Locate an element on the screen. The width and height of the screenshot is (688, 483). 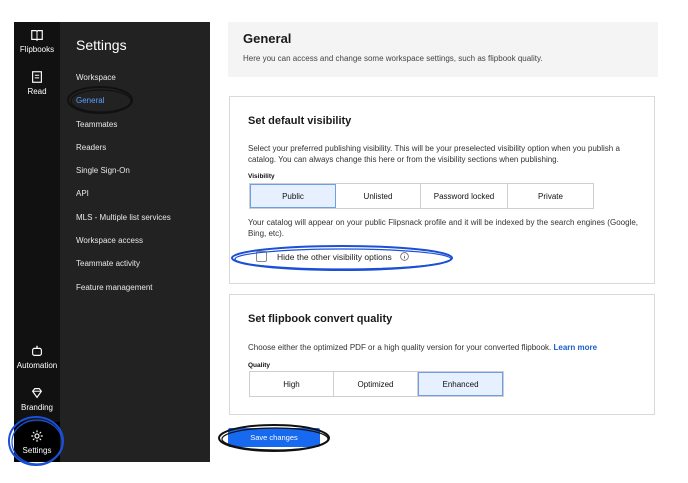
rail-label: Read is located at coordinates (37, 91).